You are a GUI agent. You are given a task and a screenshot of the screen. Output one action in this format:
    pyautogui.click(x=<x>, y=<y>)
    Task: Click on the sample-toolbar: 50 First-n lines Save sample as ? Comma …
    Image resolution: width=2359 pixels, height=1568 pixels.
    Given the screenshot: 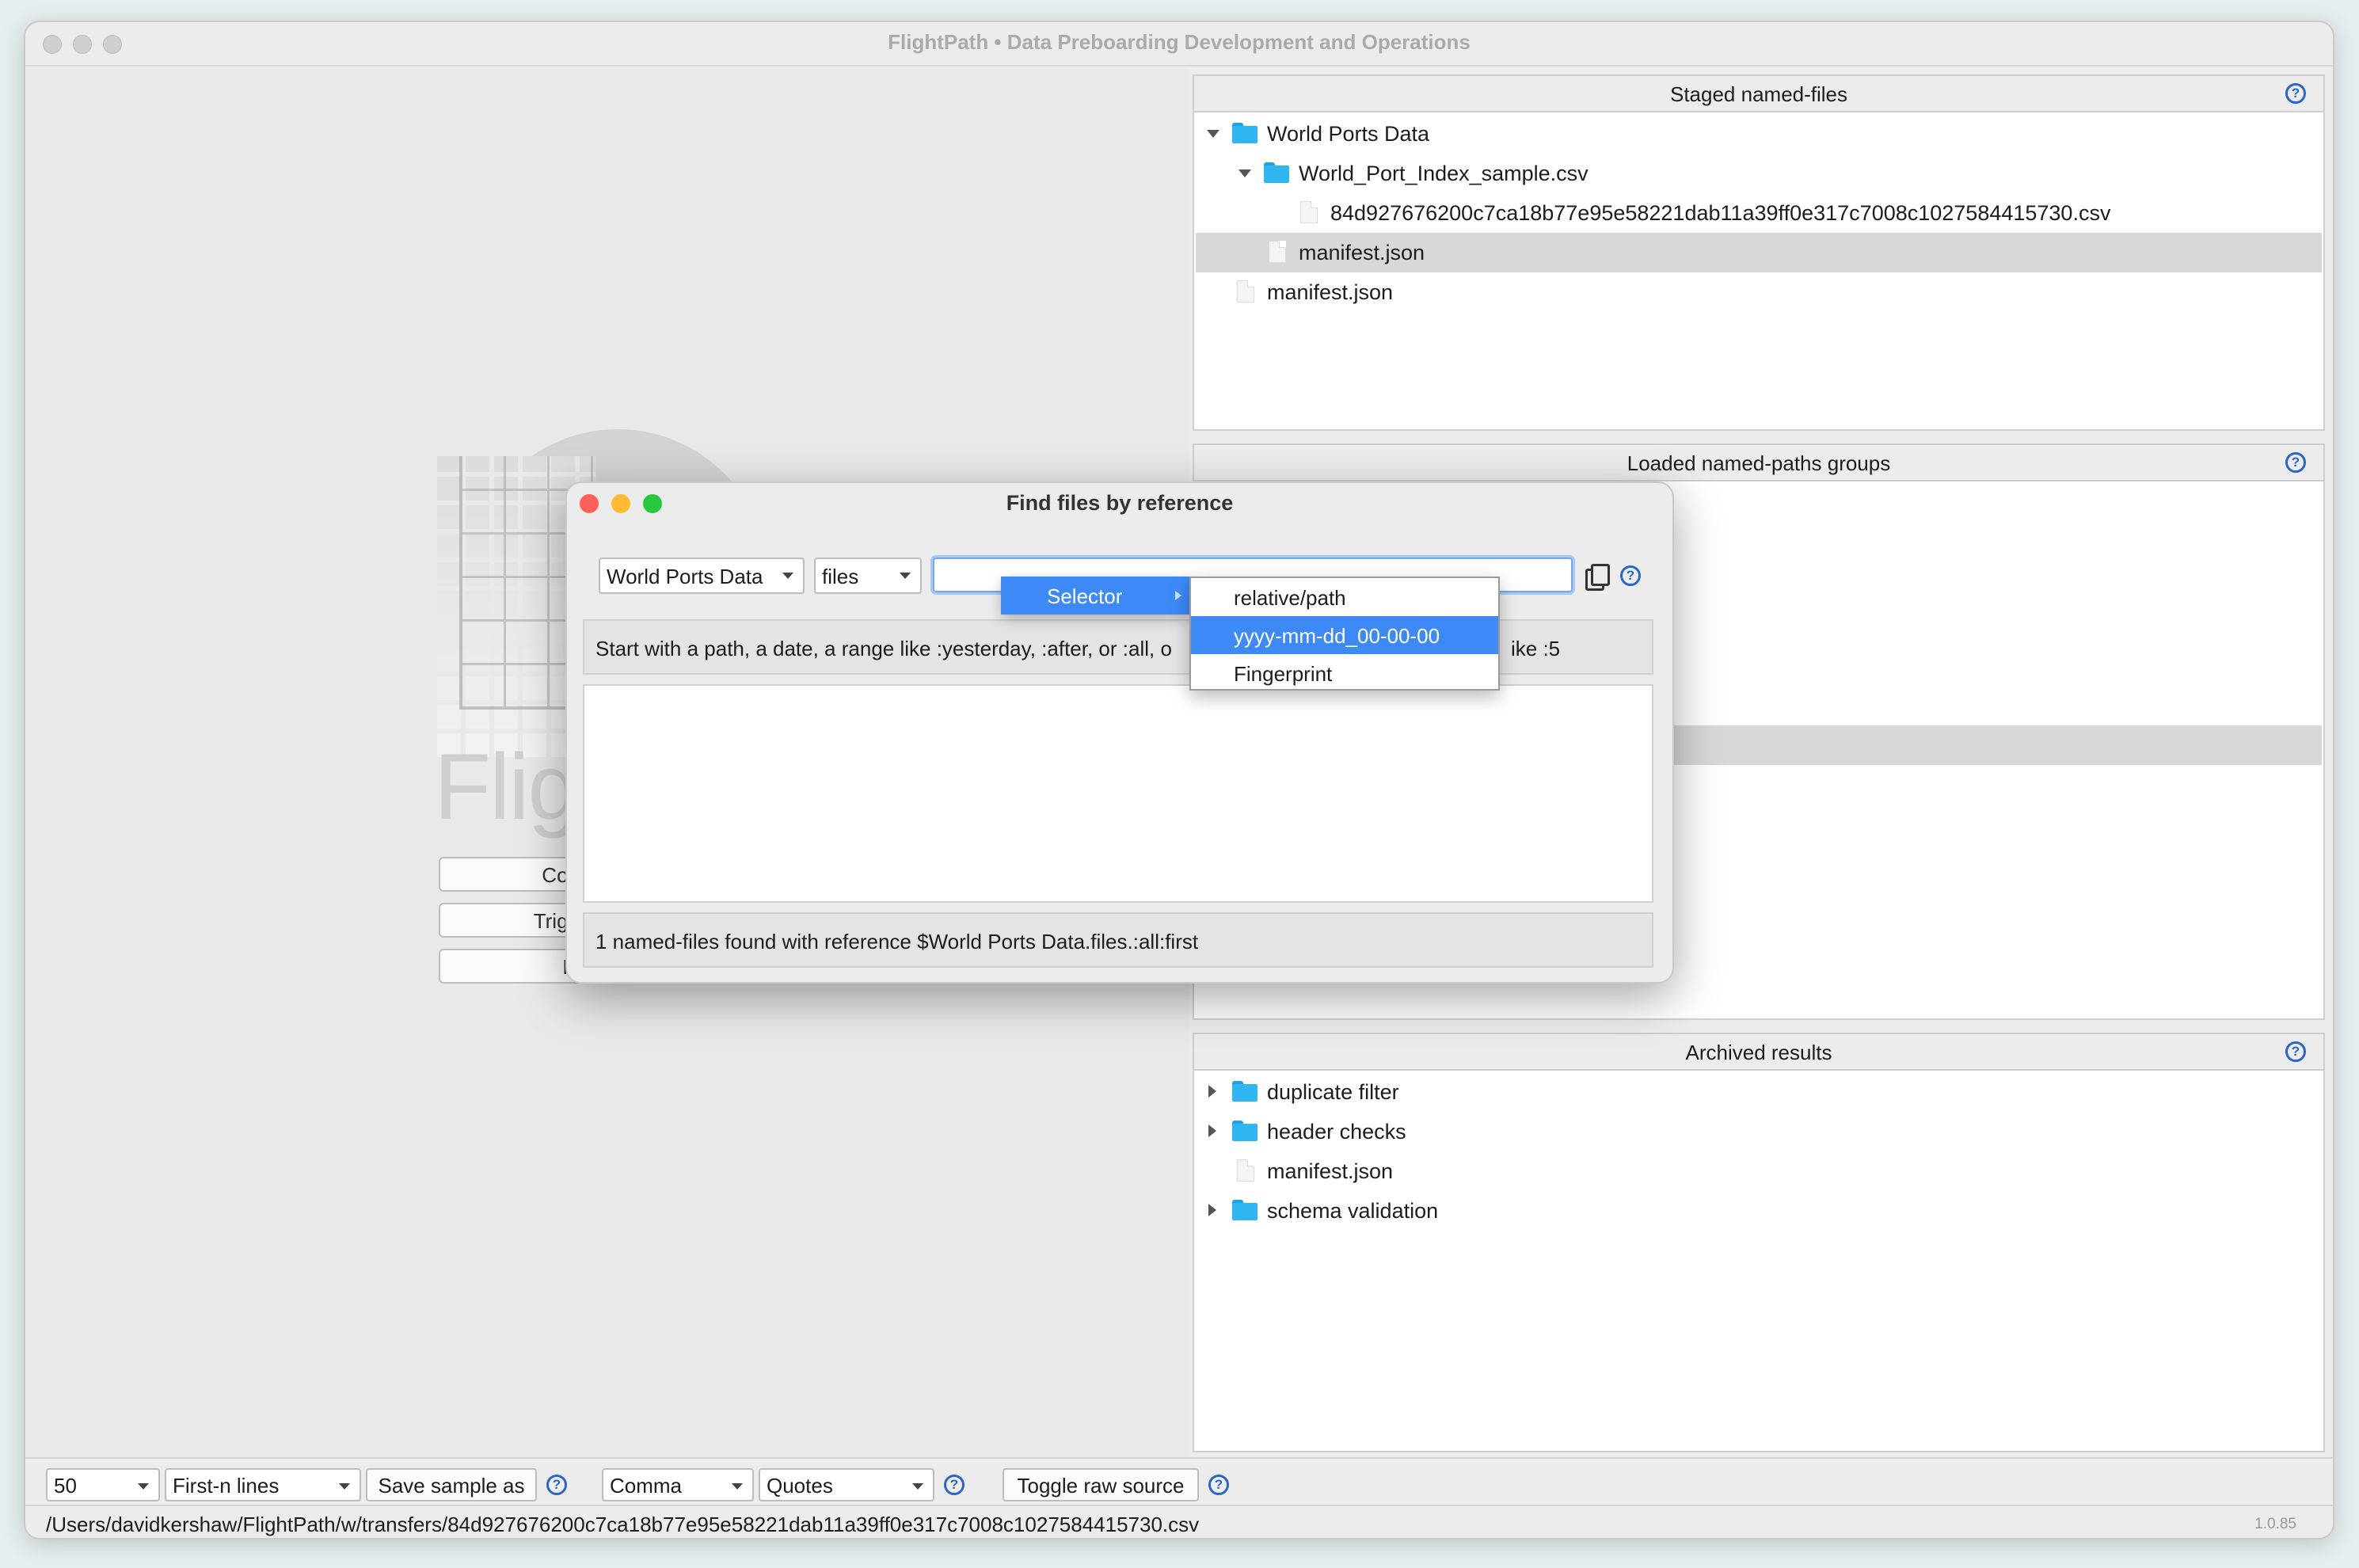 What is the action you would take?
    pyautogui.click(x=1179, y=1481)
    